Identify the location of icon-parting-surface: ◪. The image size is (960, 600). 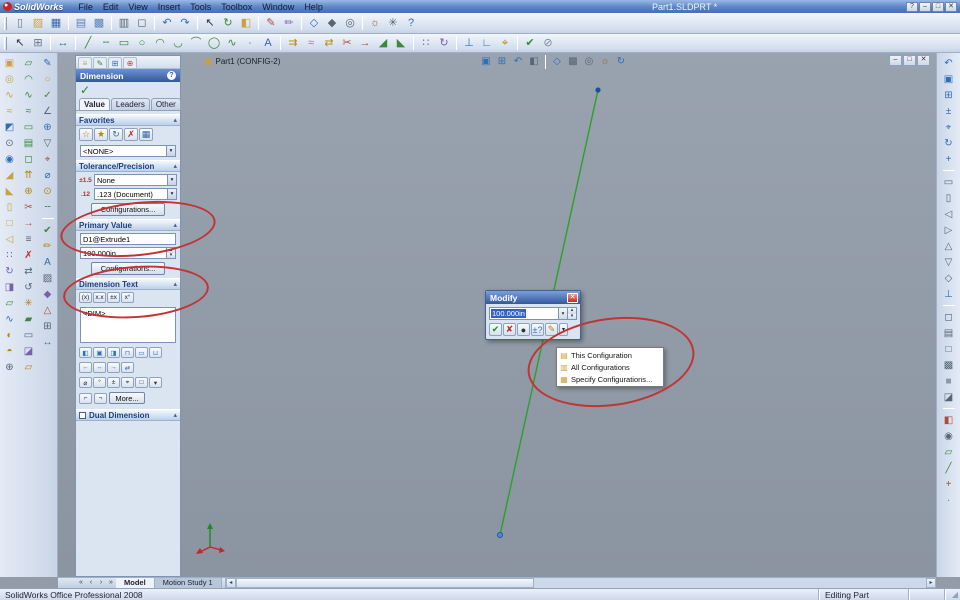
(29, 351).